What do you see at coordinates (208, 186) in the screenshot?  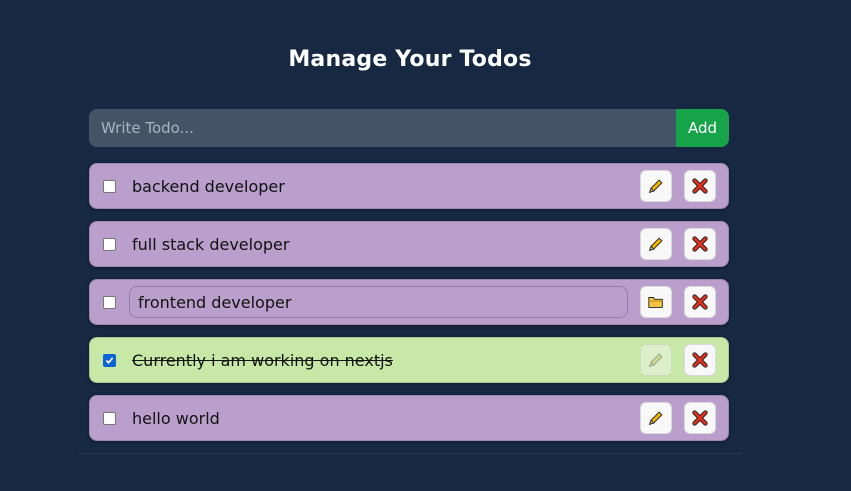 I see `todo-text: backend developer` at bounding box center [208, 186].